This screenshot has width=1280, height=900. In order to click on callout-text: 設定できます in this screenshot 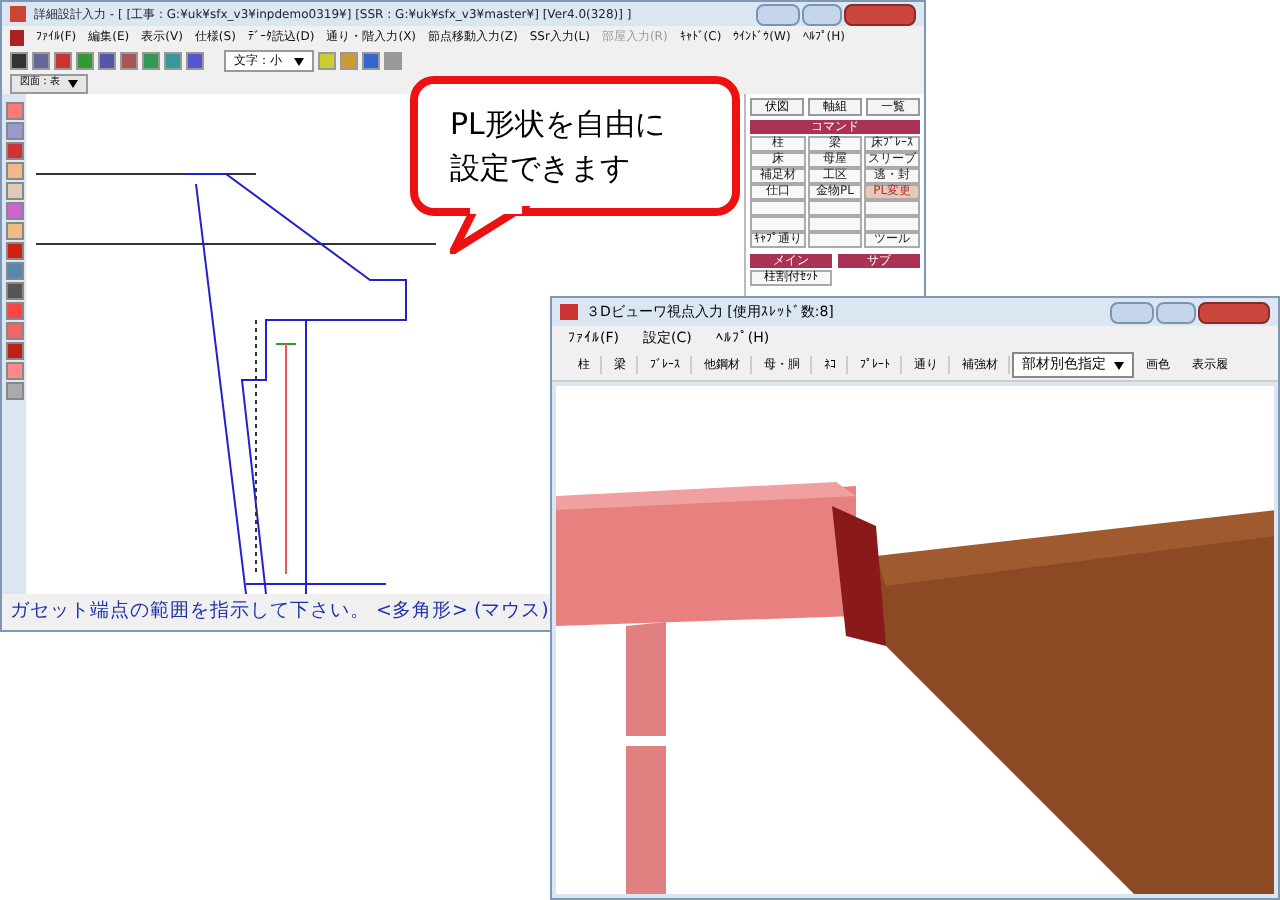, I will do `click(540, 169)`.